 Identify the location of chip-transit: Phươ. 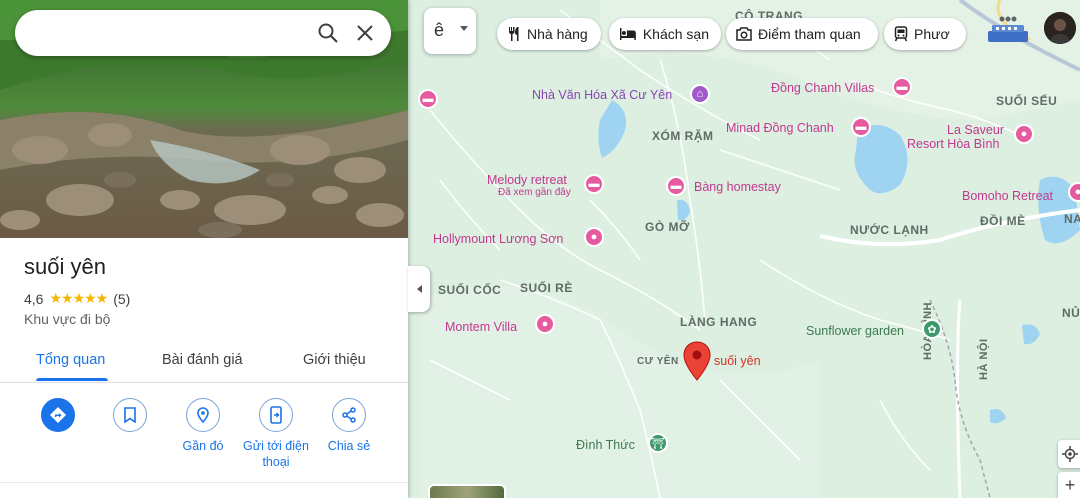
(925, 34).